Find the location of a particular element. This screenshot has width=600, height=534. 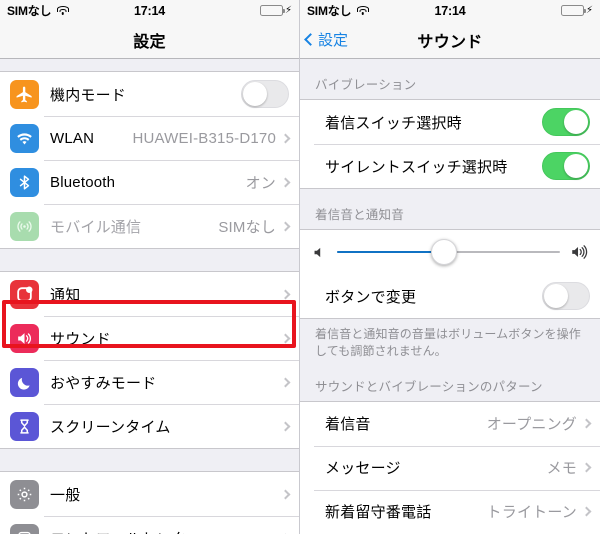

sidebar-item-label: おやすみモード is located at coordinates (103, 383).